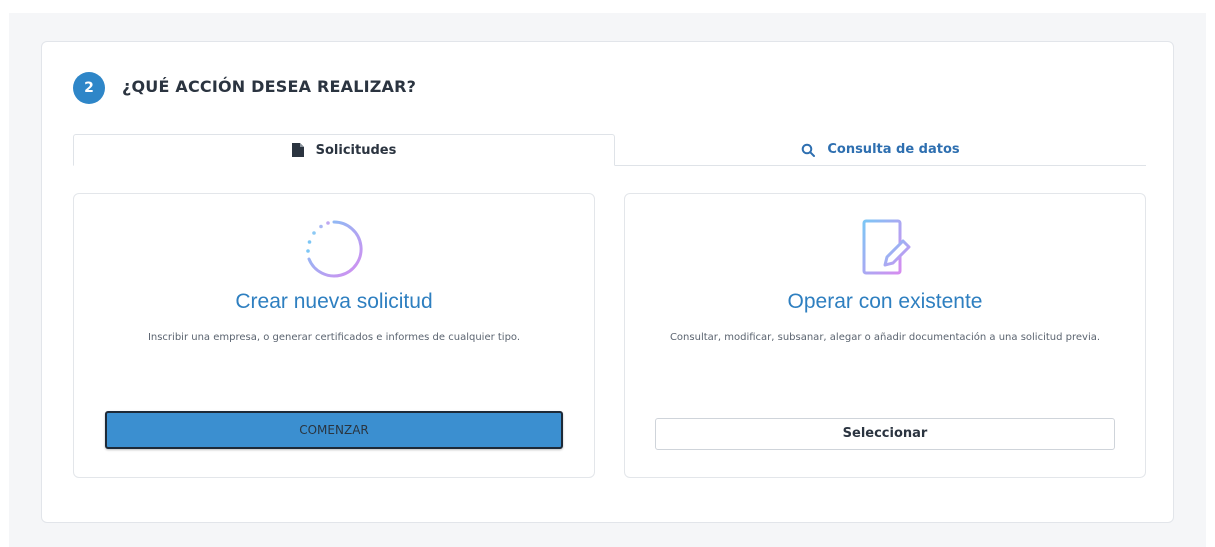  I want to click on tab-label: Solicitudes, so click(356, 150).